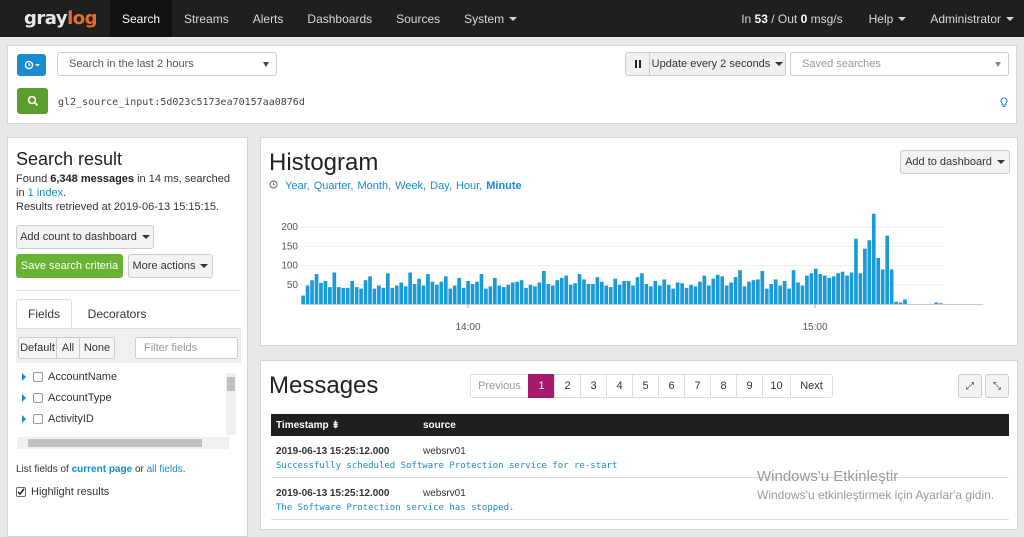 This screenshot has height=537, width=1024. Describe the element at coordinates (37, 348) in the screenshot. I see `show-default-fields-button: Default` at that location.